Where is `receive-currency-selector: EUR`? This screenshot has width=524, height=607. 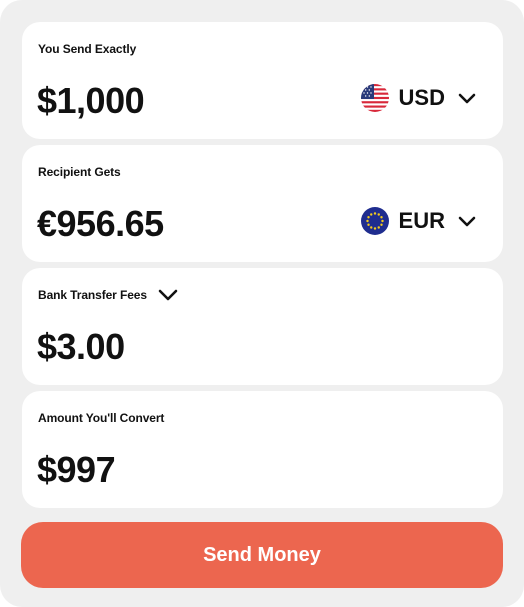 receive-currency-selector: EUR is located at coordinates (418, 221).